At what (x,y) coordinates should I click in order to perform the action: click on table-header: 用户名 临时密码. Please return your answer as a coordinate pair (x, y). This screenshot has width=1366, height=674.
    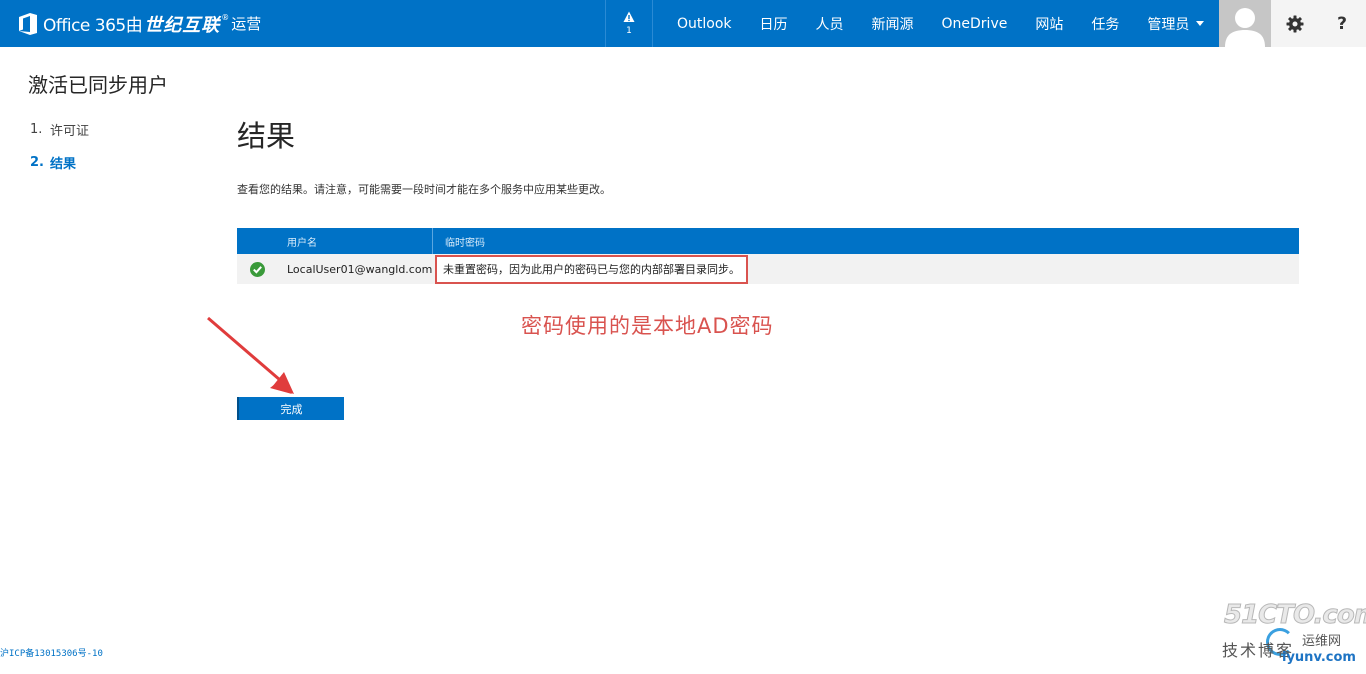
    Looking at the image, I should click on (768, 241).